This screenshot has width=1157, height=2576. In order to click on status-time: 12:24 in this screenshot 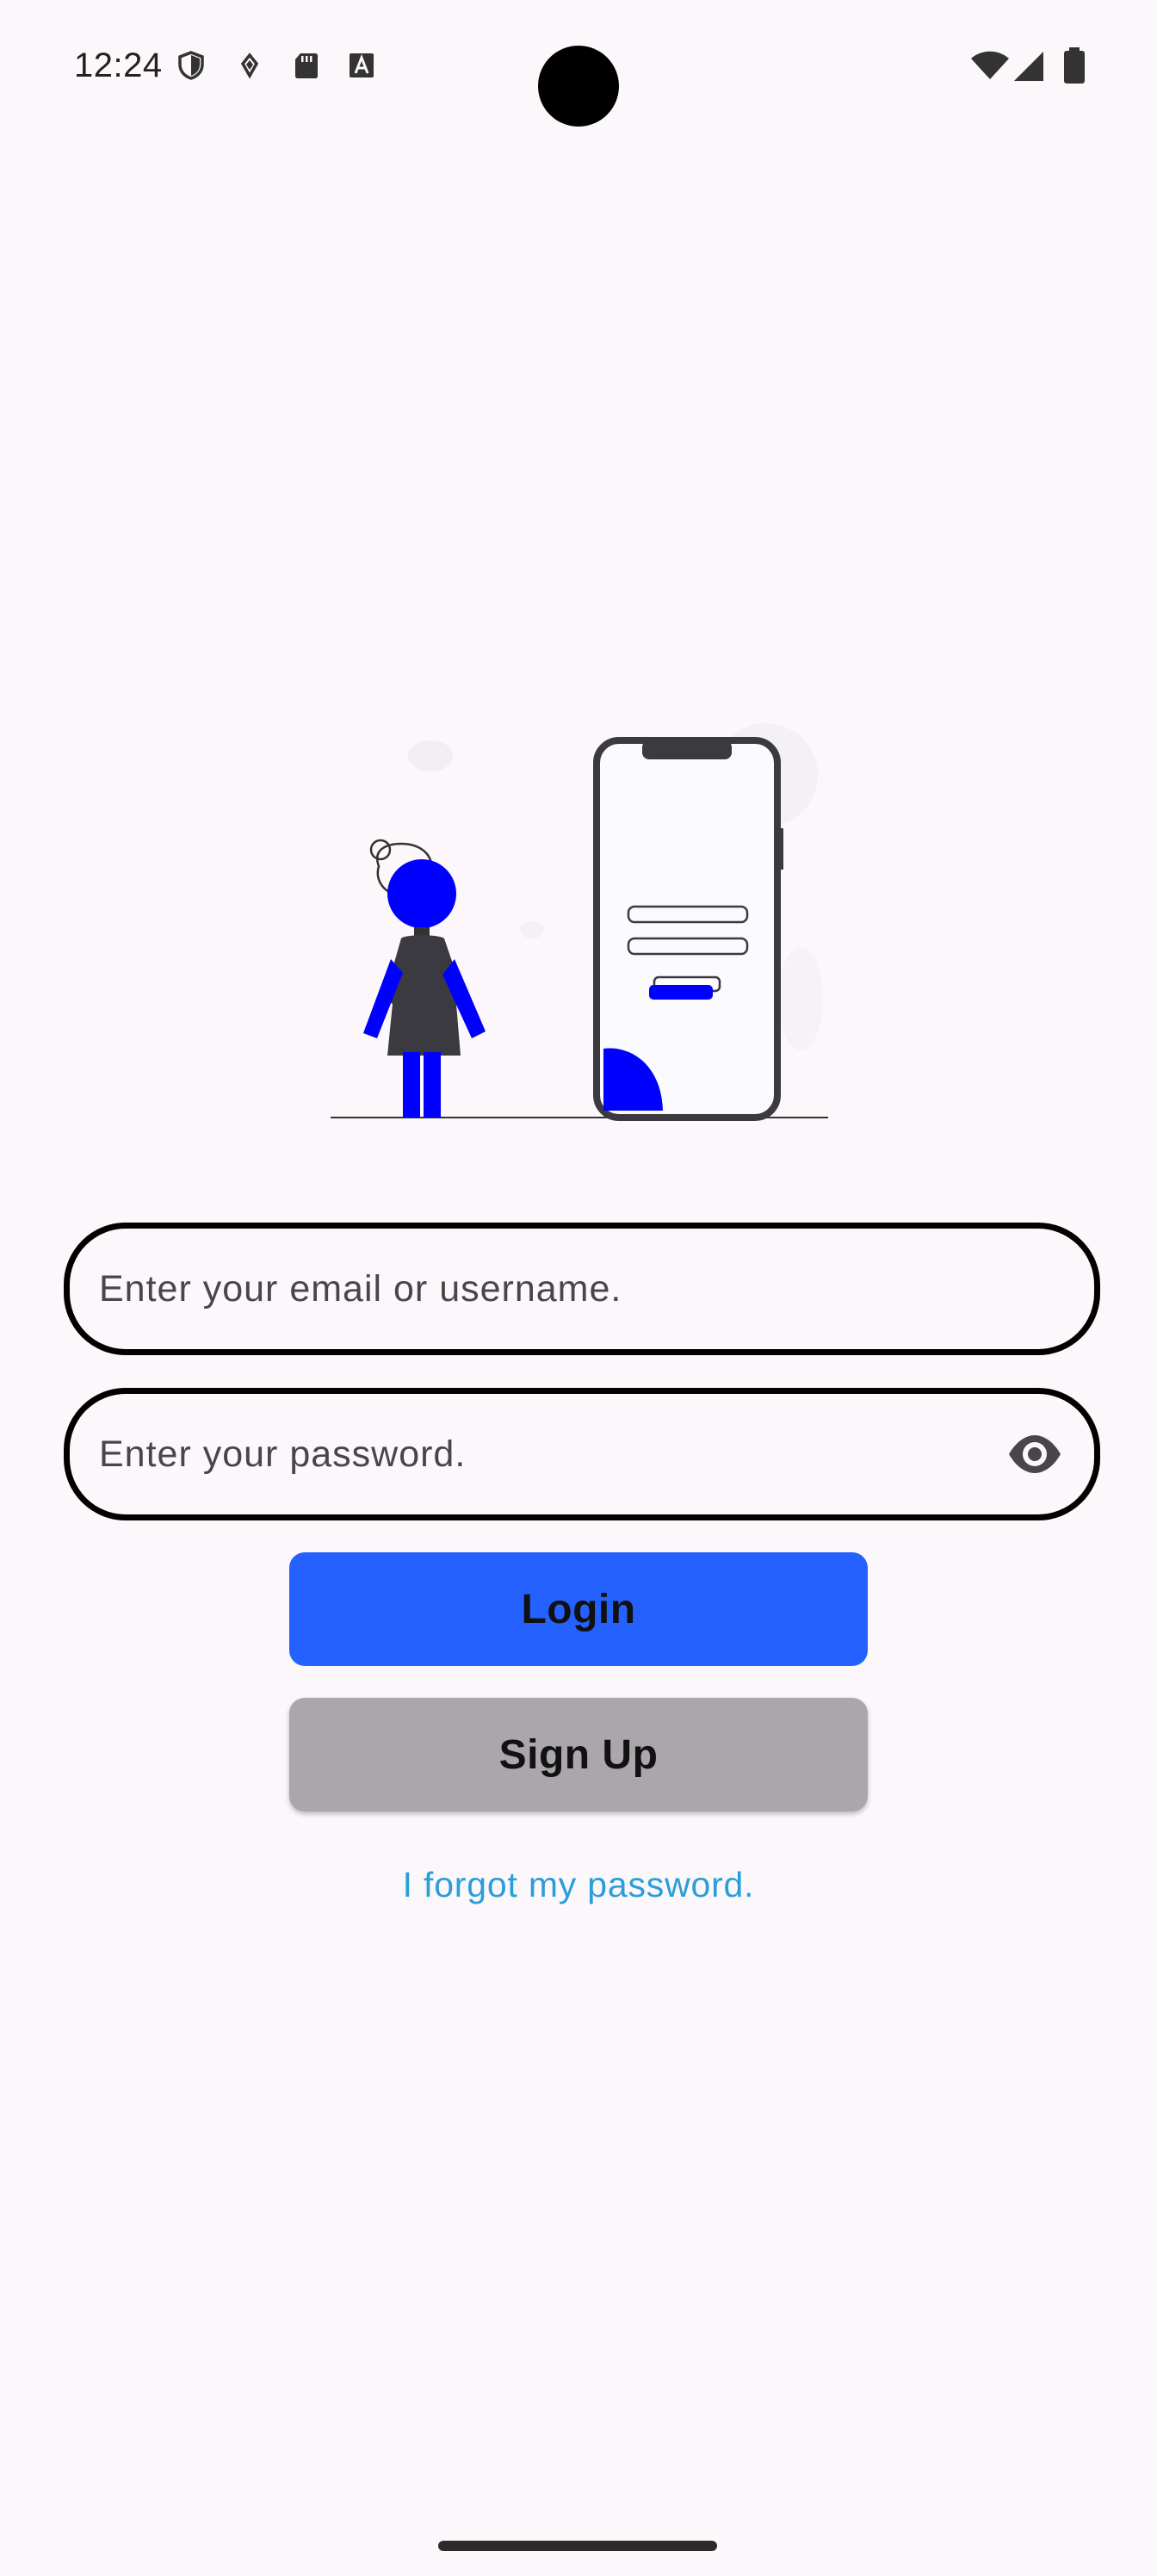, I will do `click(118, 65)`.